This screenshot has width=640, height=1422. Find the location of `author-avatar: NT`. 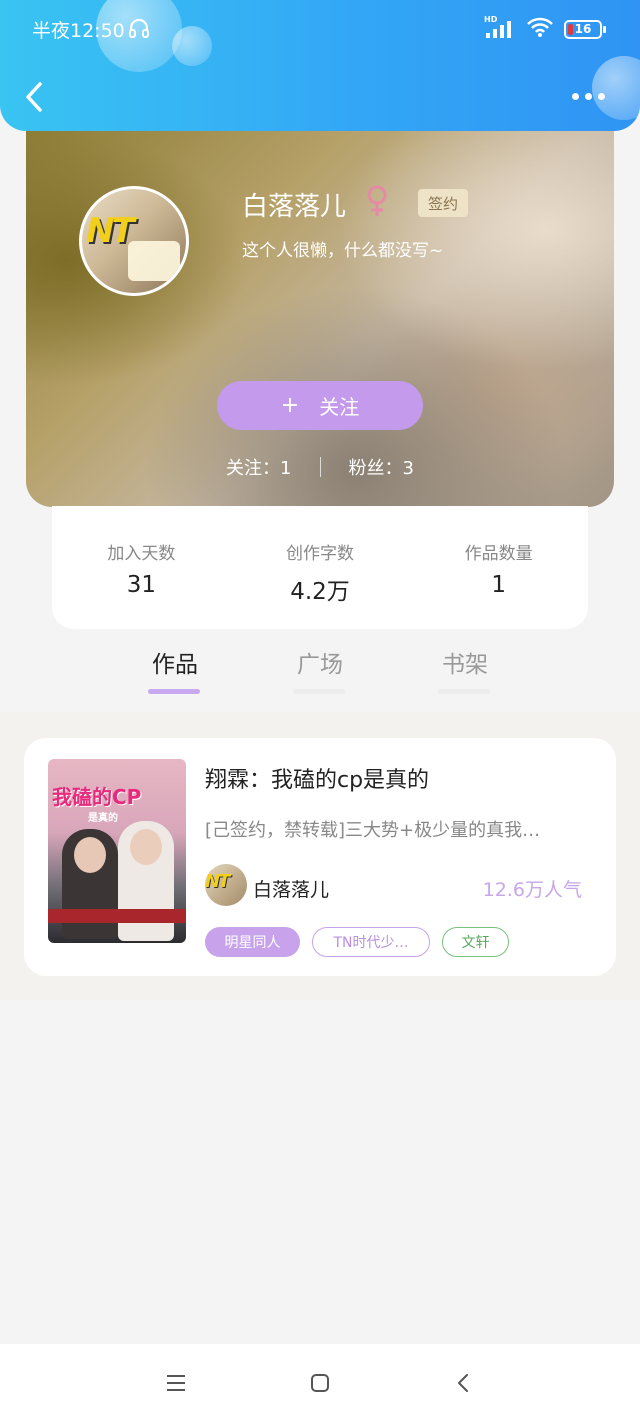

author-avatar: NT is located at coordinates (226, 885).